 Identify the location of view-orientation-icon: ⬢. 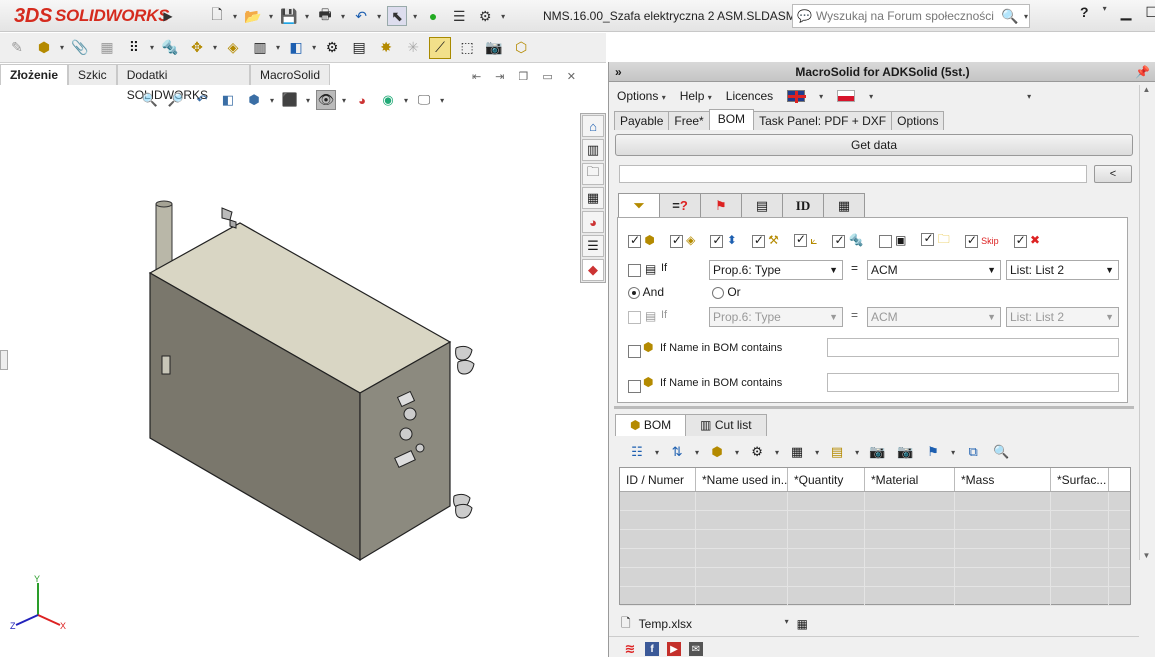
(254, 100).